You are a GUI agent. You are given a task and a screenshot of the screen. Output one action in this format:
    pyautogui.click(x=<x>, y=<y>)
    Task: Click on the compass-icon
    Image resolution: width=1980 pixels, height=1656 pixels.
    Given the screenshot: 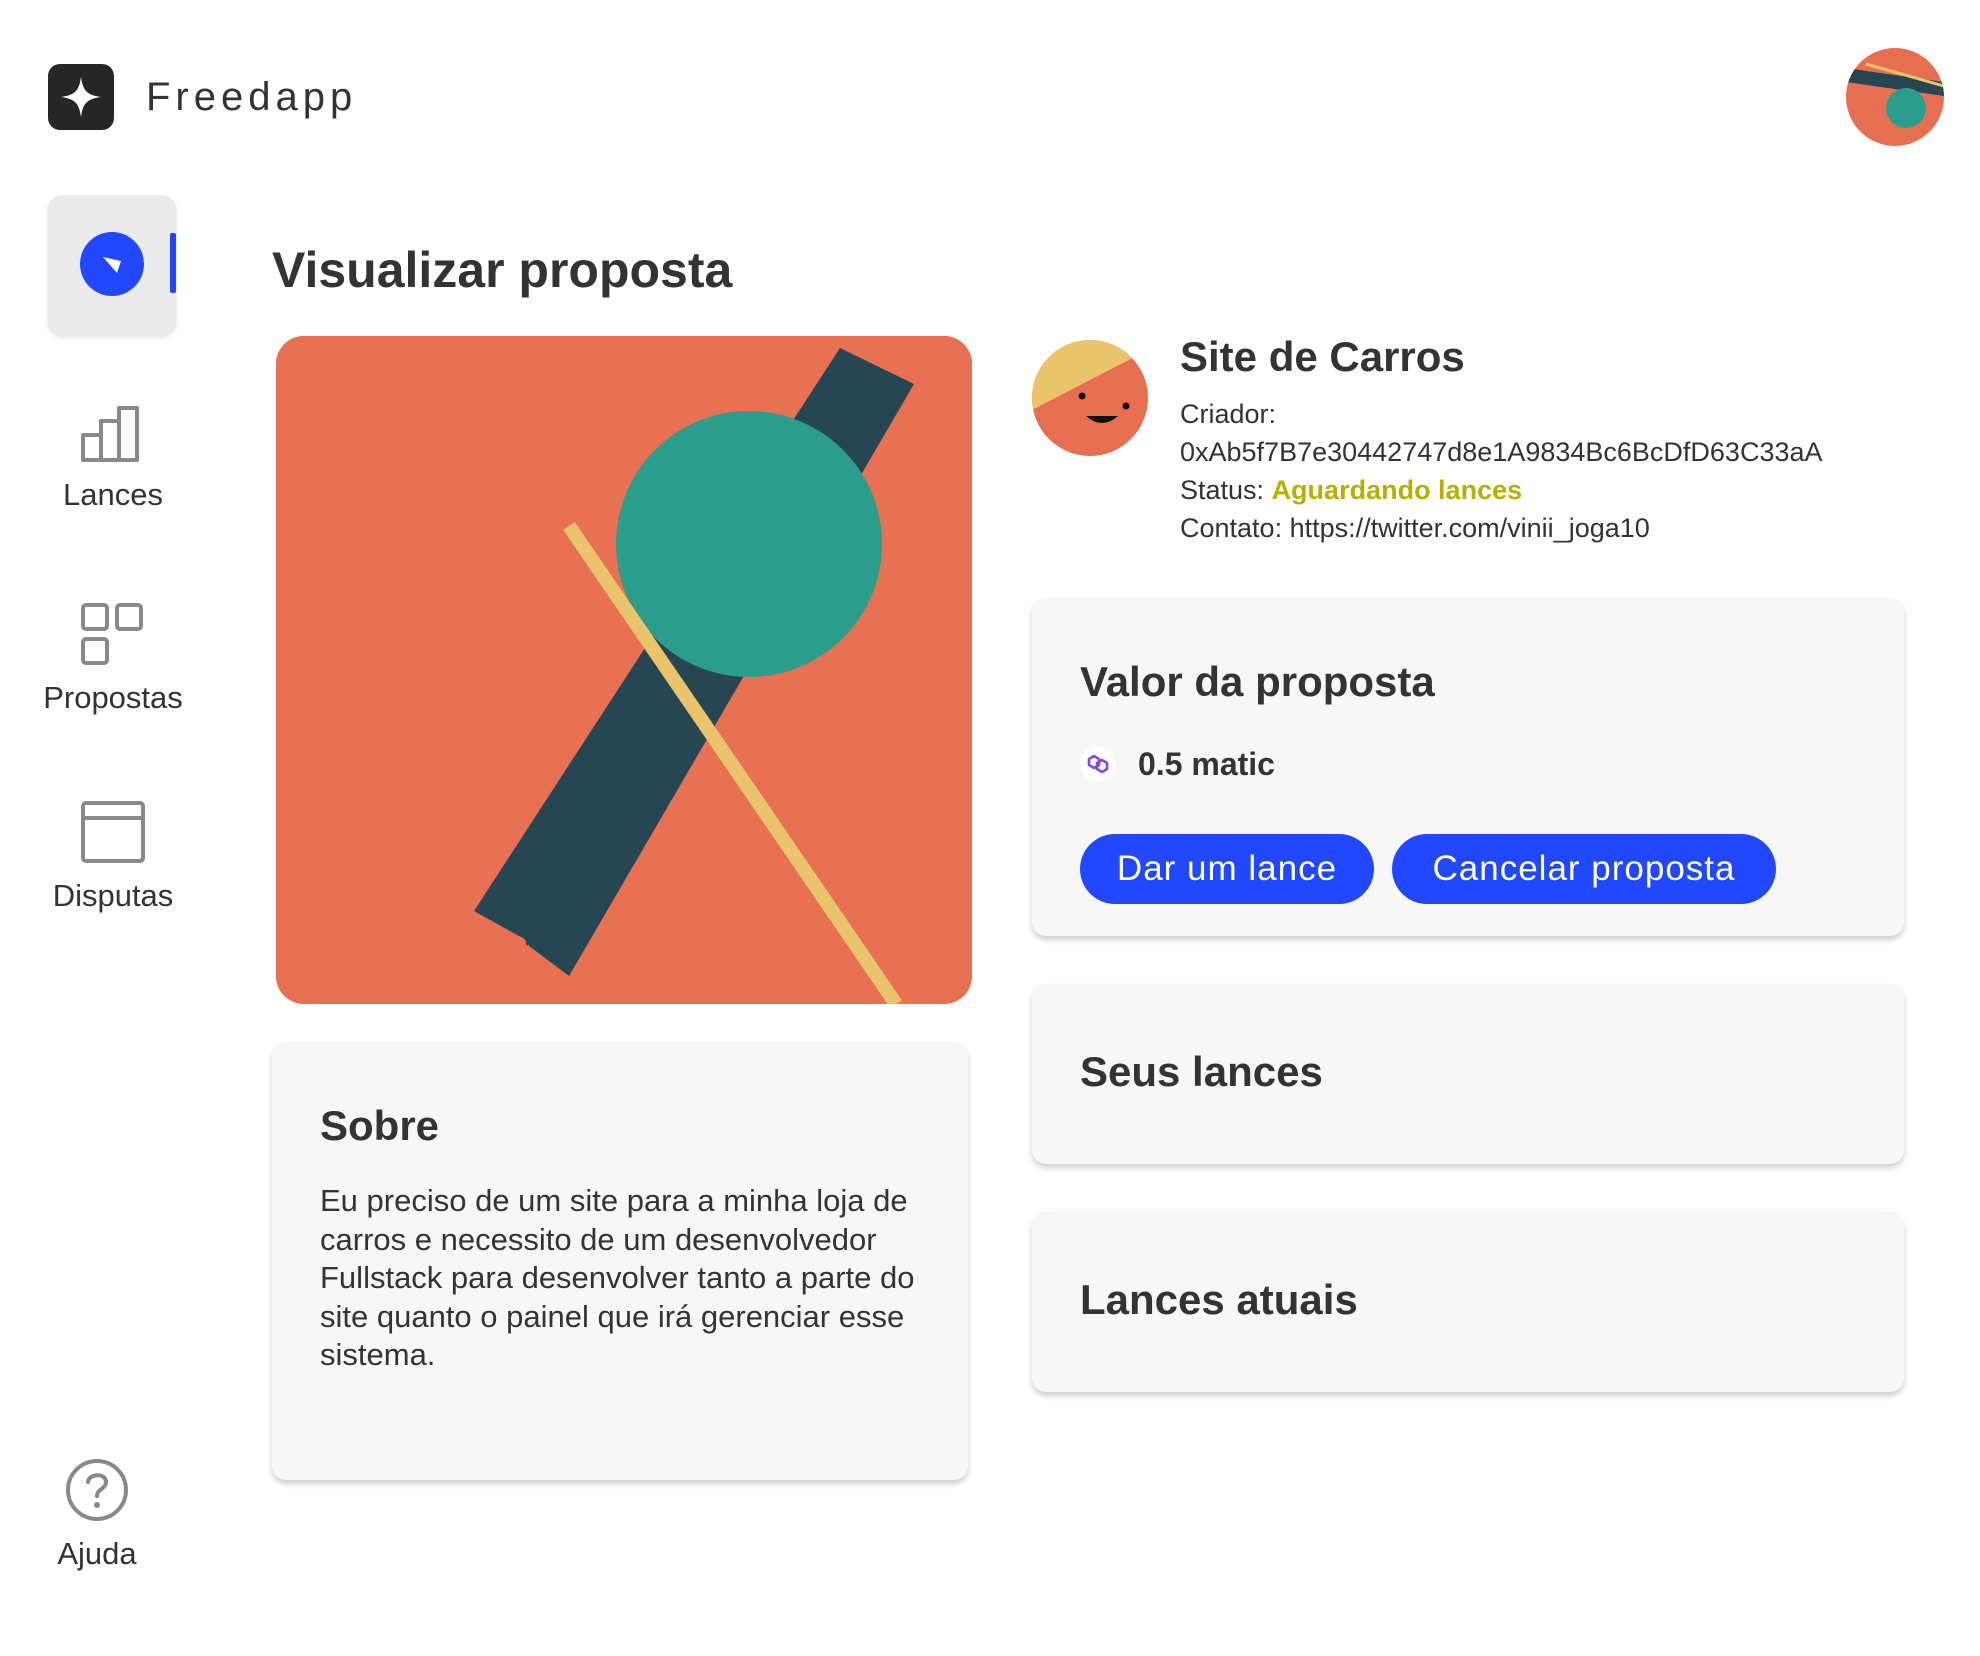 What is the action you would take?
    pyautogui.click(x=112, y=264)
    